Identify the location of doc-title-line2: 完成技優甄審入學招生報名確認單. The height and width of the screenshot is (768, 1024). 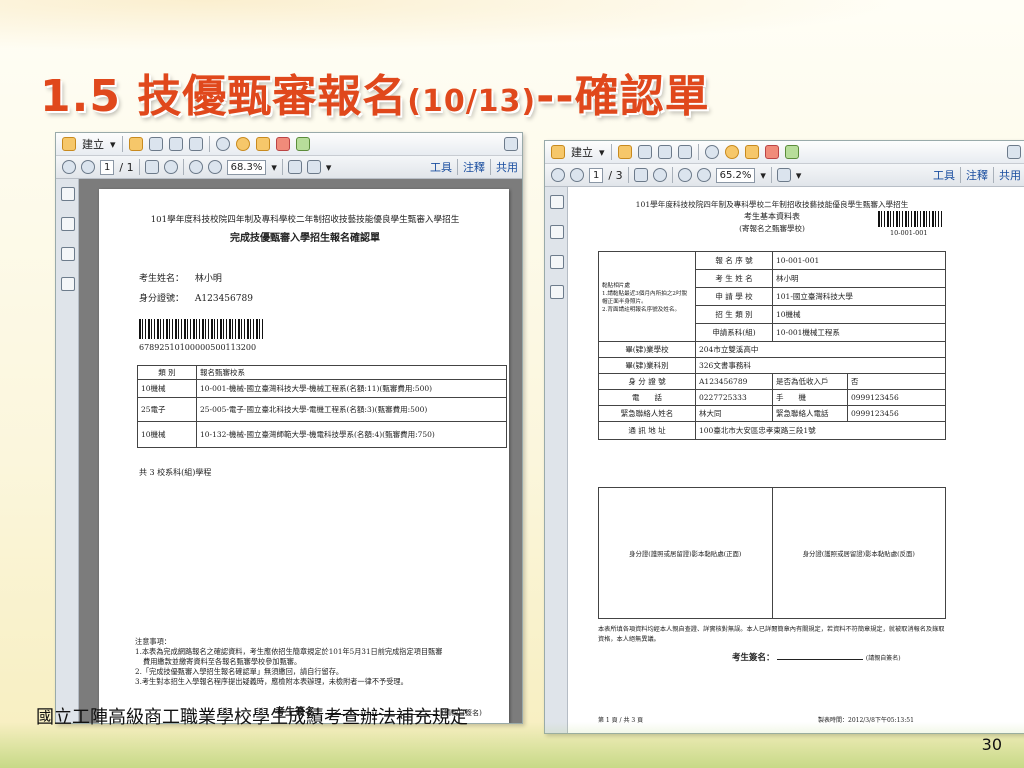
(305, 238).